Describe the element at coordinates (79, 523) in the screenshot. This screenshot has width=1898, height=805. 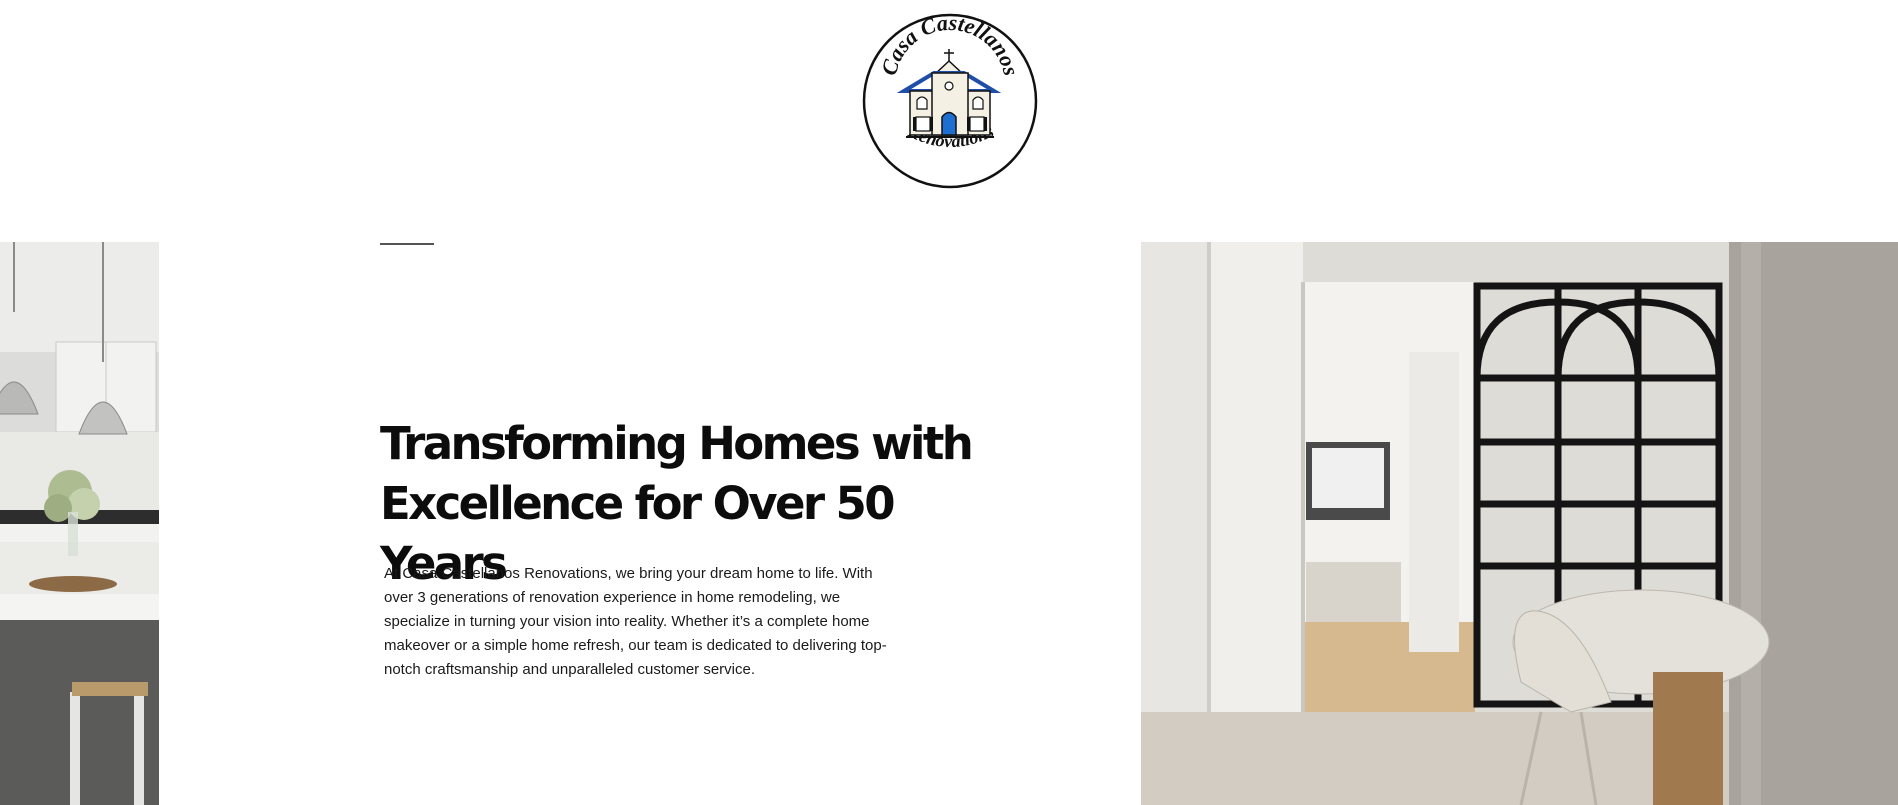
I see `kitchen-photo` at that location.